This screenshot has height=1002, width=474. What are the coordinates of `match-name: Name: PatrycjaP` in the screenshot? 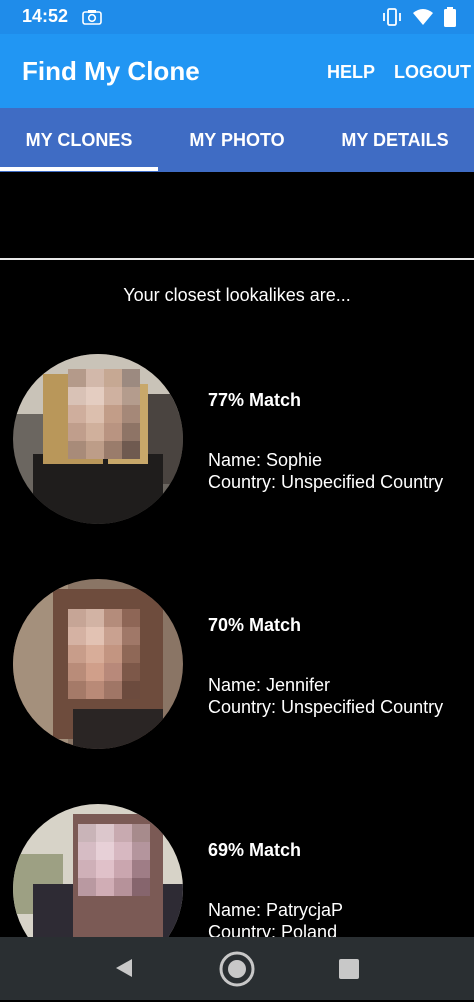 It's located at (276, 910).